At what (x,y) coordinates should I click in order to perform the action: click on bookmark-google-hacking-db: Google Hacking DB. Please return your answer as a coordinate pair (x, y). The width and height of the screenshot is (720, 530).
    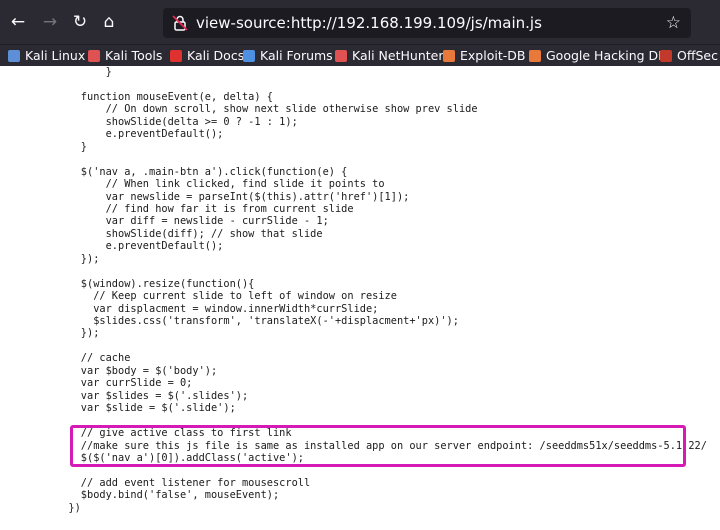
    Looking at the image, I should click on (598, 56).